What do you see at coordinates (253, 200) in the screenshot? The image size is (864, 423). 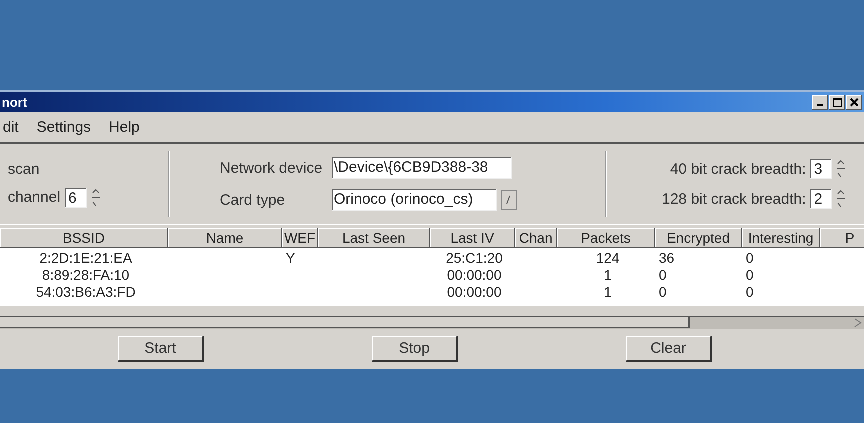 I see `card-type-label: Card type` at bounding box center [253, 200].